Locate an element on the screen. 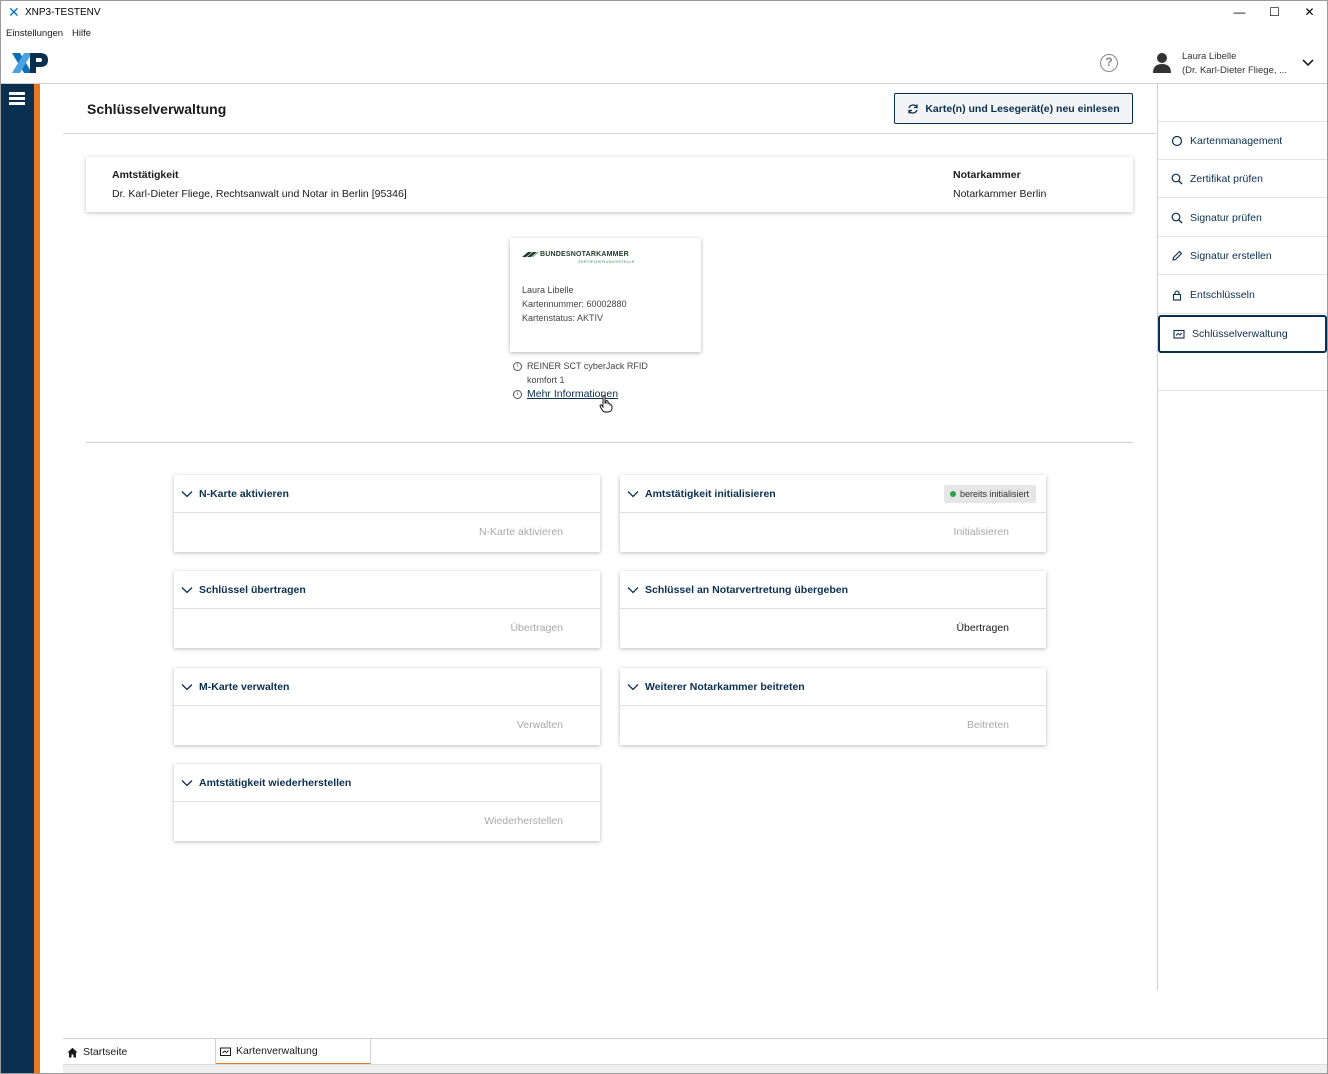 Image resolution: width=1328 pixels, height=1074 pixels. card-holder: Laura Libelle is located at coordinates (548, 290).